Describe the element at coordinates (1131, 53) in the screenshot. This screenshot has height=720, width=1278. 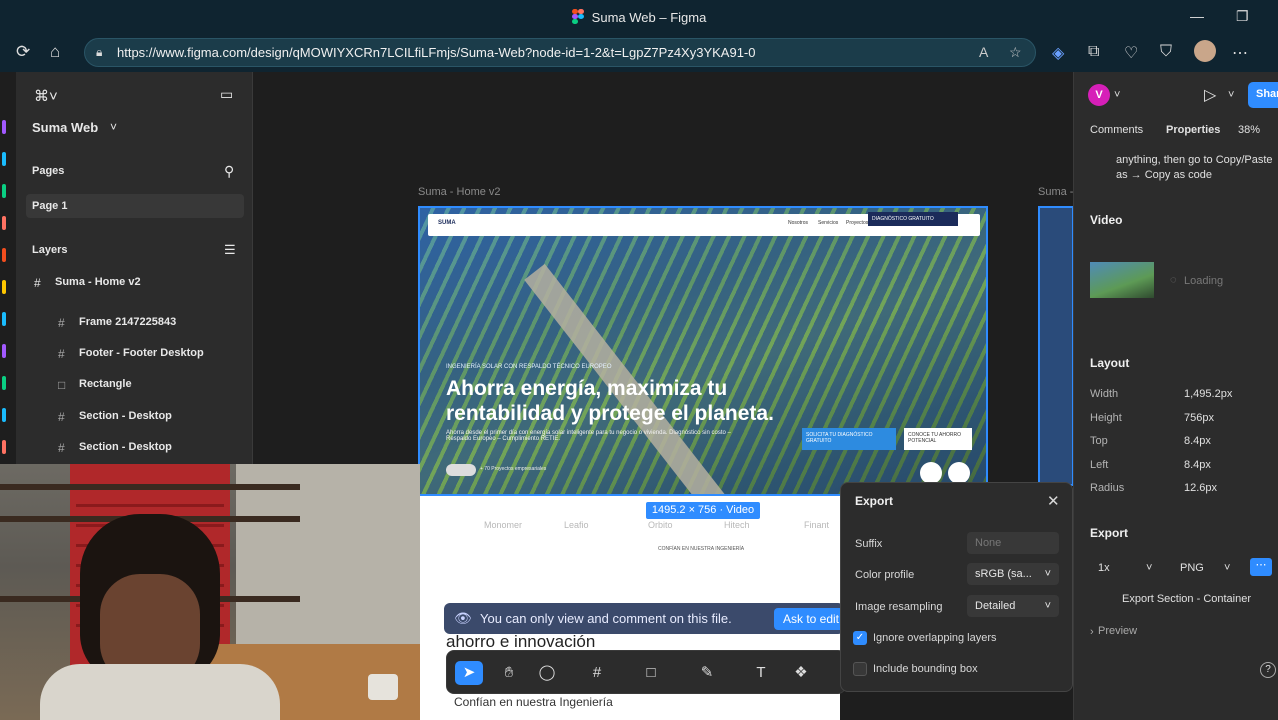
I see `health-icon: ♡` at that location.